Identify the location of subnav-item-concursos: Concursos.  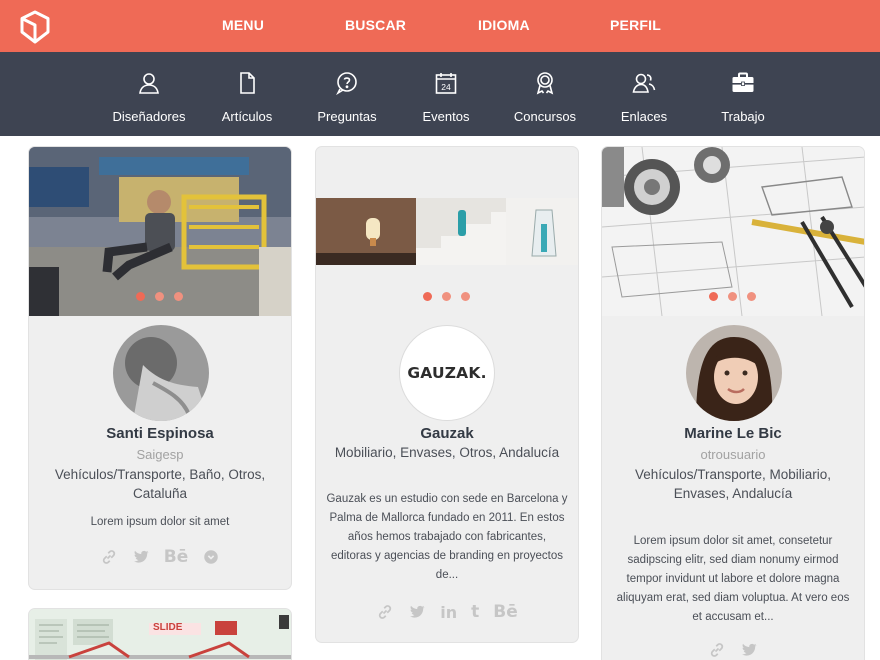
(545, 97).